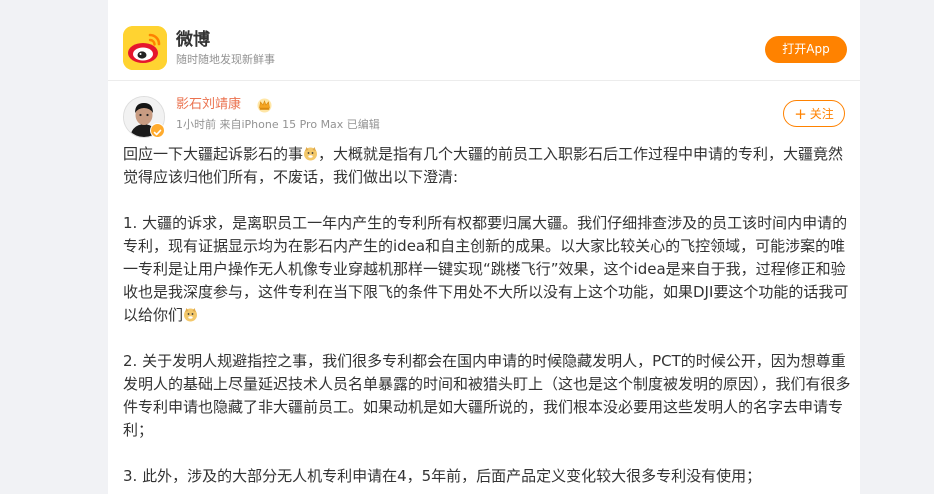 Image resolution: width=934 pixels, height=494 pixels. I want to click on weibo-logo-icon, so click(145, 48).